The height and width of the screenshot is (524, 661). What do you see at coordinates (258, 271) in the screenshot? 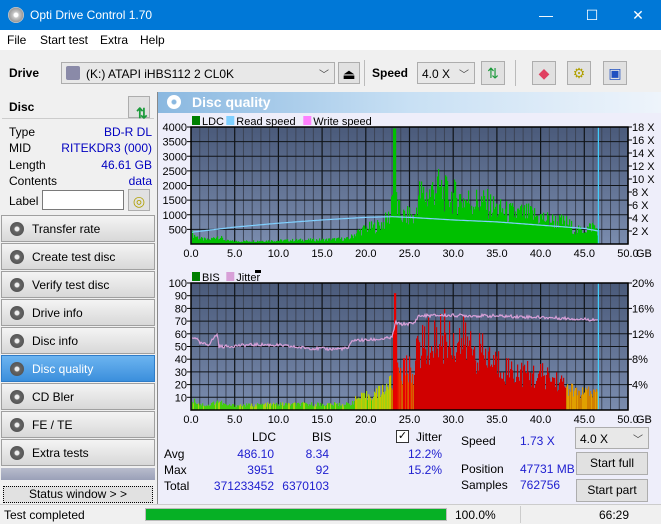
I see `legend-marker` at bounding box center [258, 271].